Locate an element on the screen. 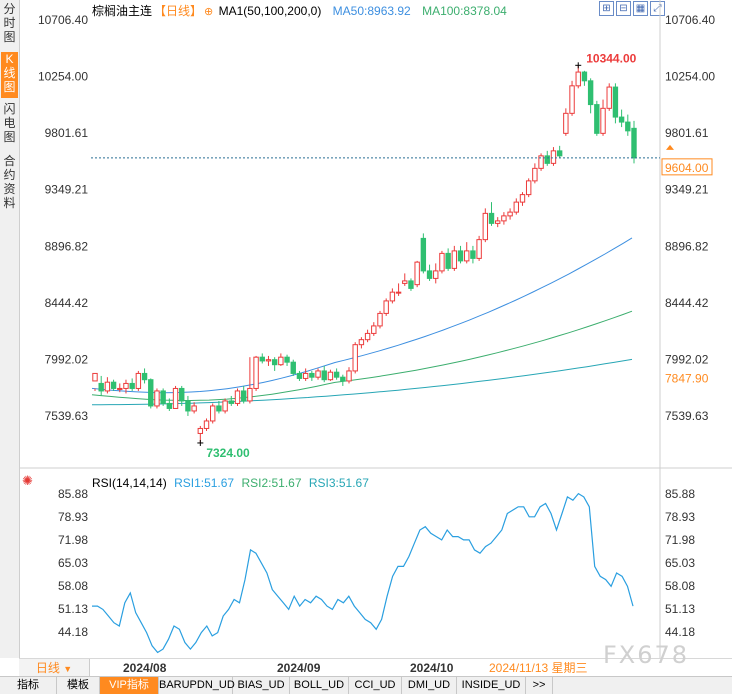 The height and width of the screenshot is (694, 732). price-tick-label-left: 7992.02 is located at coordinates (67, 359).